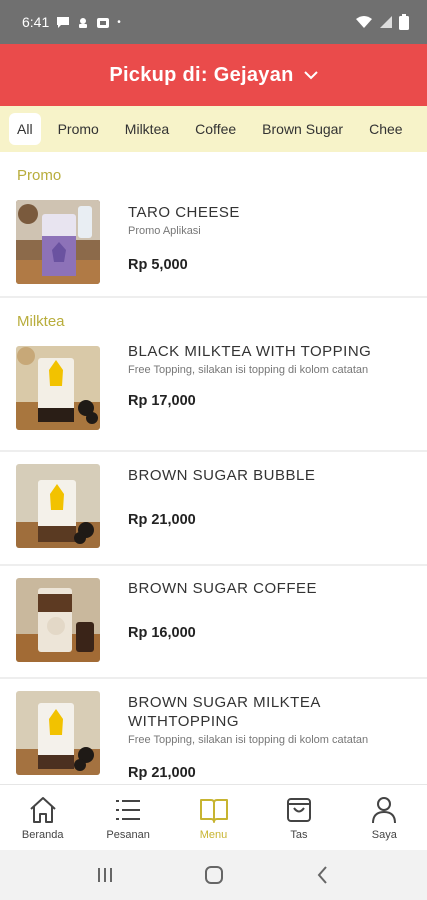 The image size is (427, 900). Describe the element at coordinates (158, 265) in the screenshot. I see `product-price: Rp 5,000` at that location.